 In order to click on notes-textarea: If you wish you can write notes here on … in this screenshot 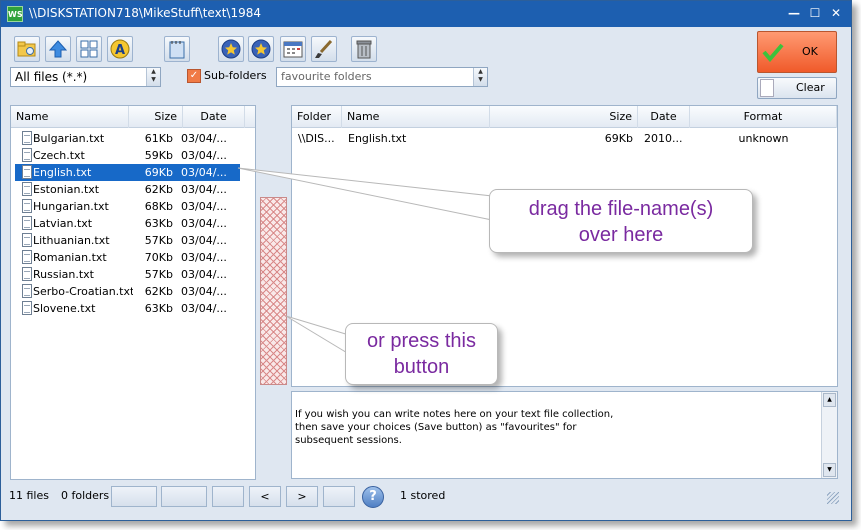, I will do `click(564, 435)`.